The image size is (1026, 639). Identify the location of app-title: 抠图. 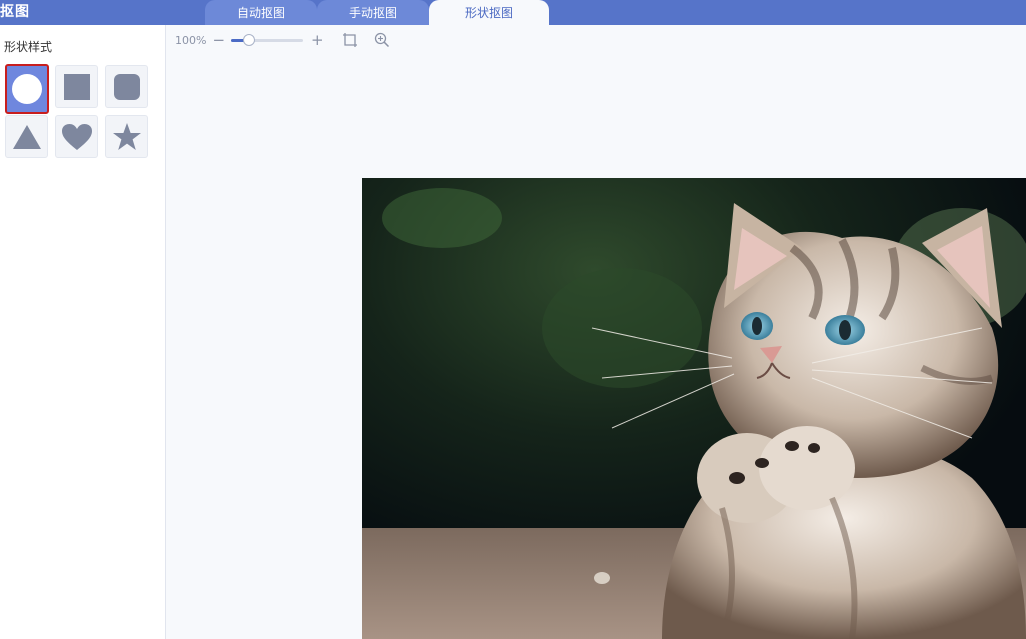
(15, 12).